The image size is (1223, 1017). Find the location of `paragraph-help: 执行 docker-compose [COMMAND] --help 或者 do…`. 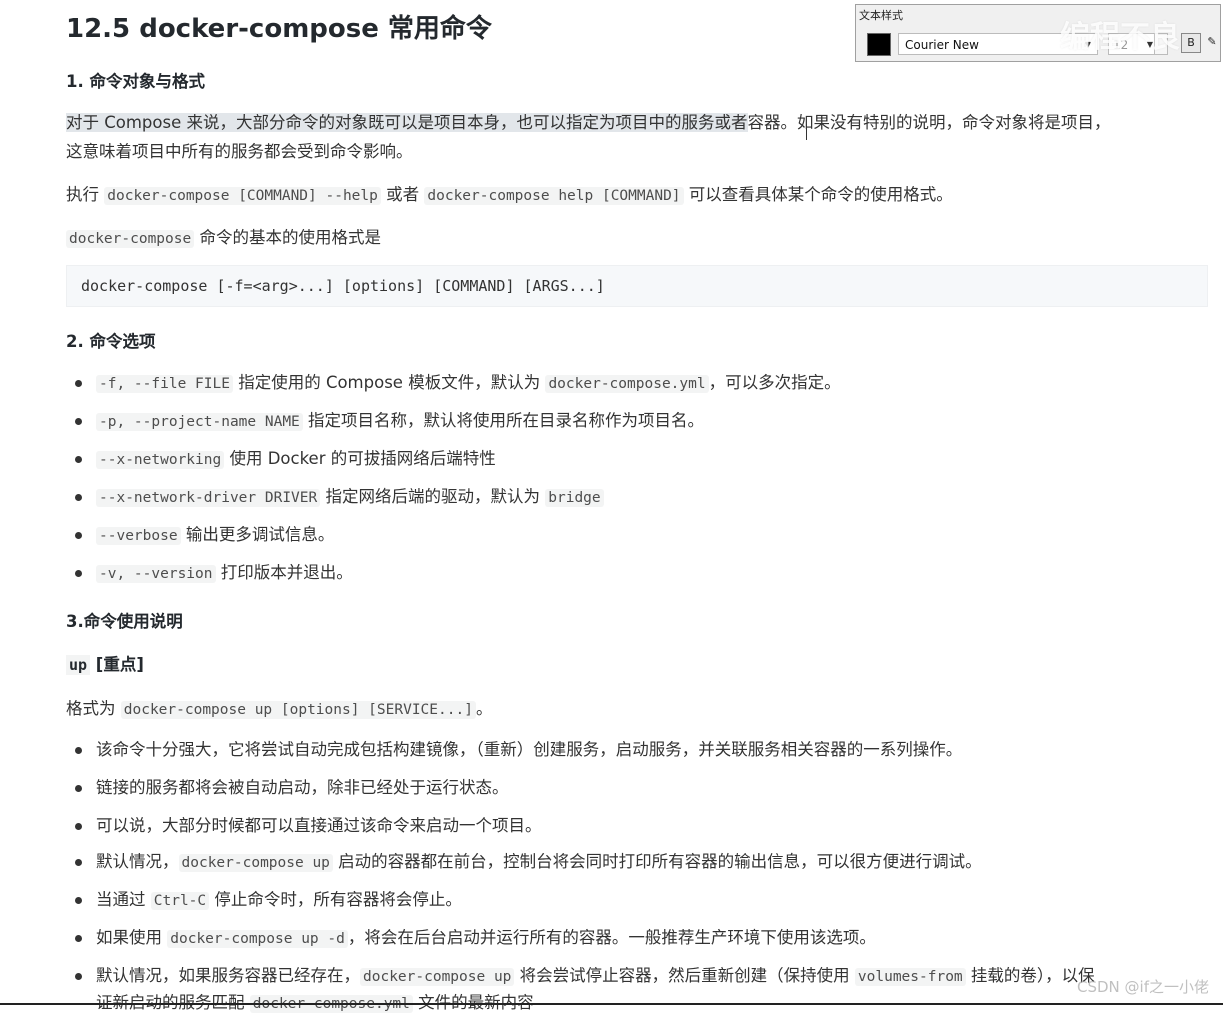

paragraph-help: 执行 docker-compose [COMMAND] --help 或者 do… is located at coordinates (509, 195).